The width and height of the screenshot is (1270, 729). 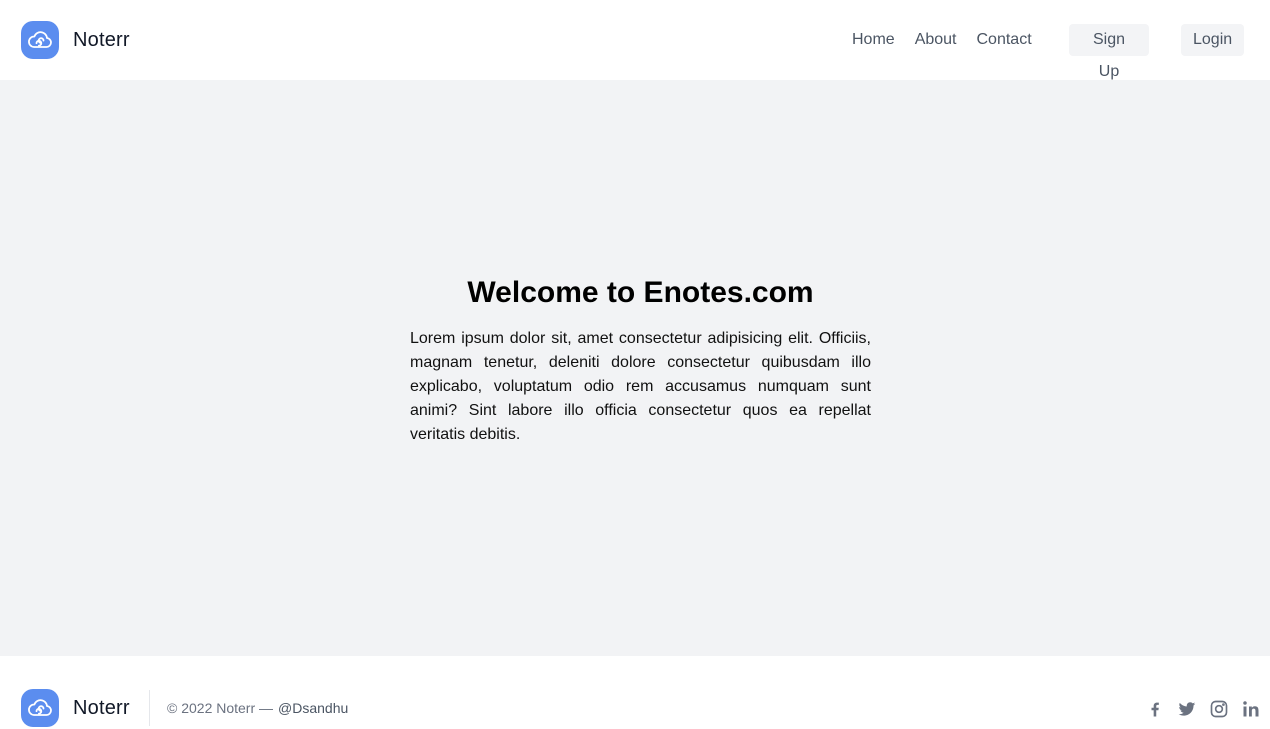 I want to click on nav-contact: Contact, so click(x=1004, y=40).